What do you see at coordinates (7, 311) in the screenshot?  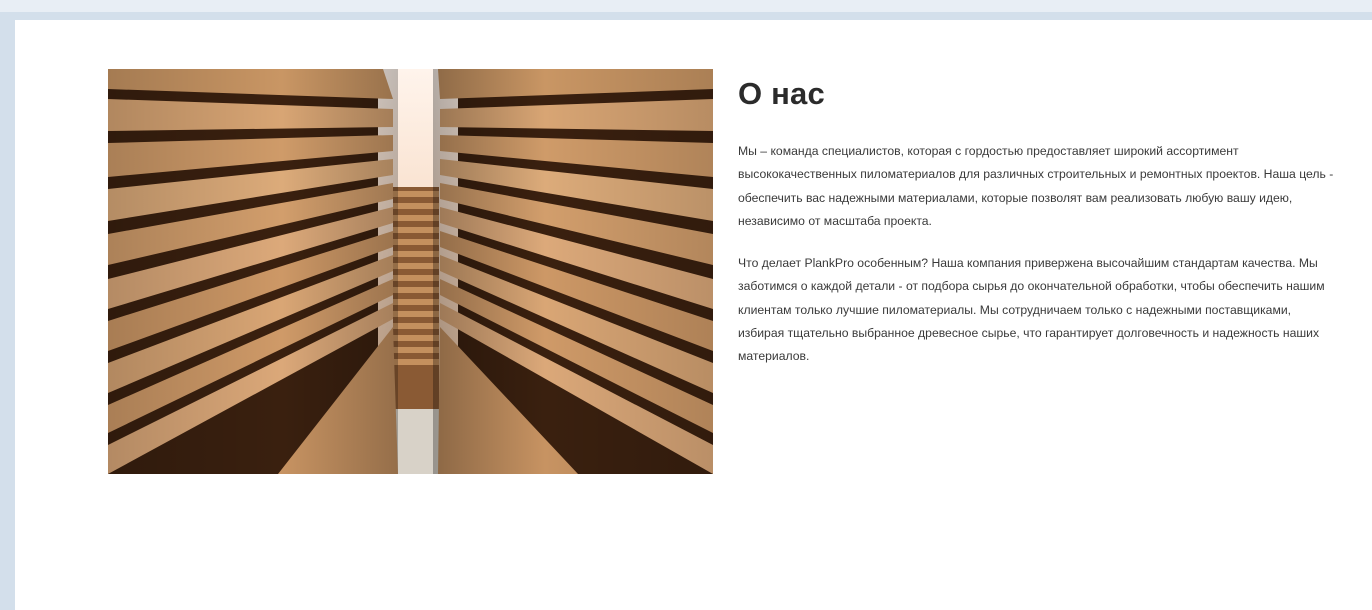 I see `left-border` at bounding box center [7, 311].